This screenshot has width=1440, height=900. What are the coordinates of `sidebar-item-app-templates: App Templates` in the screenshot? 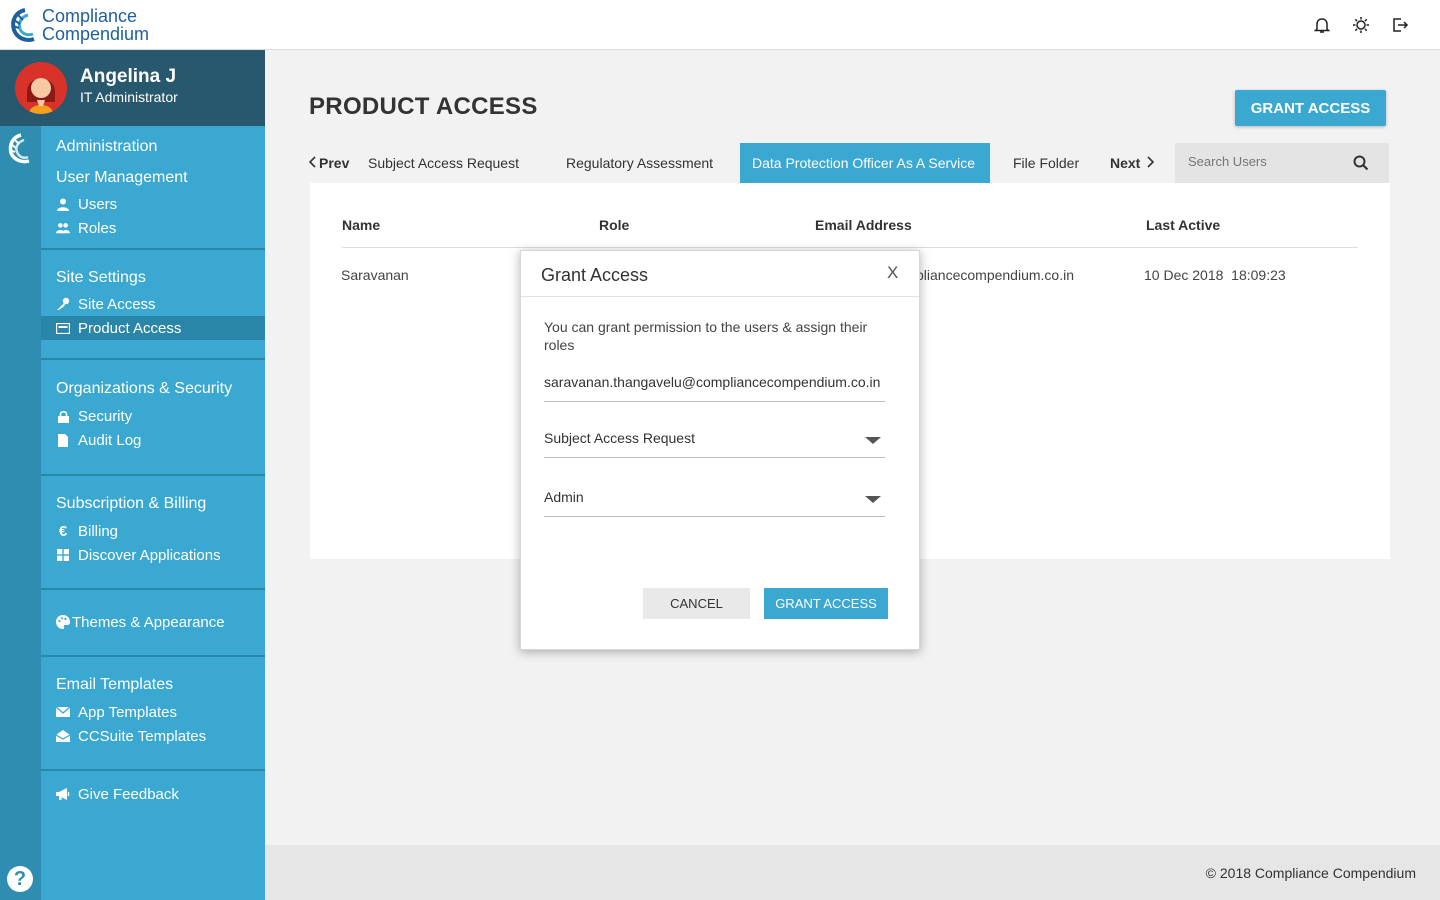 It's located at (153, 712).